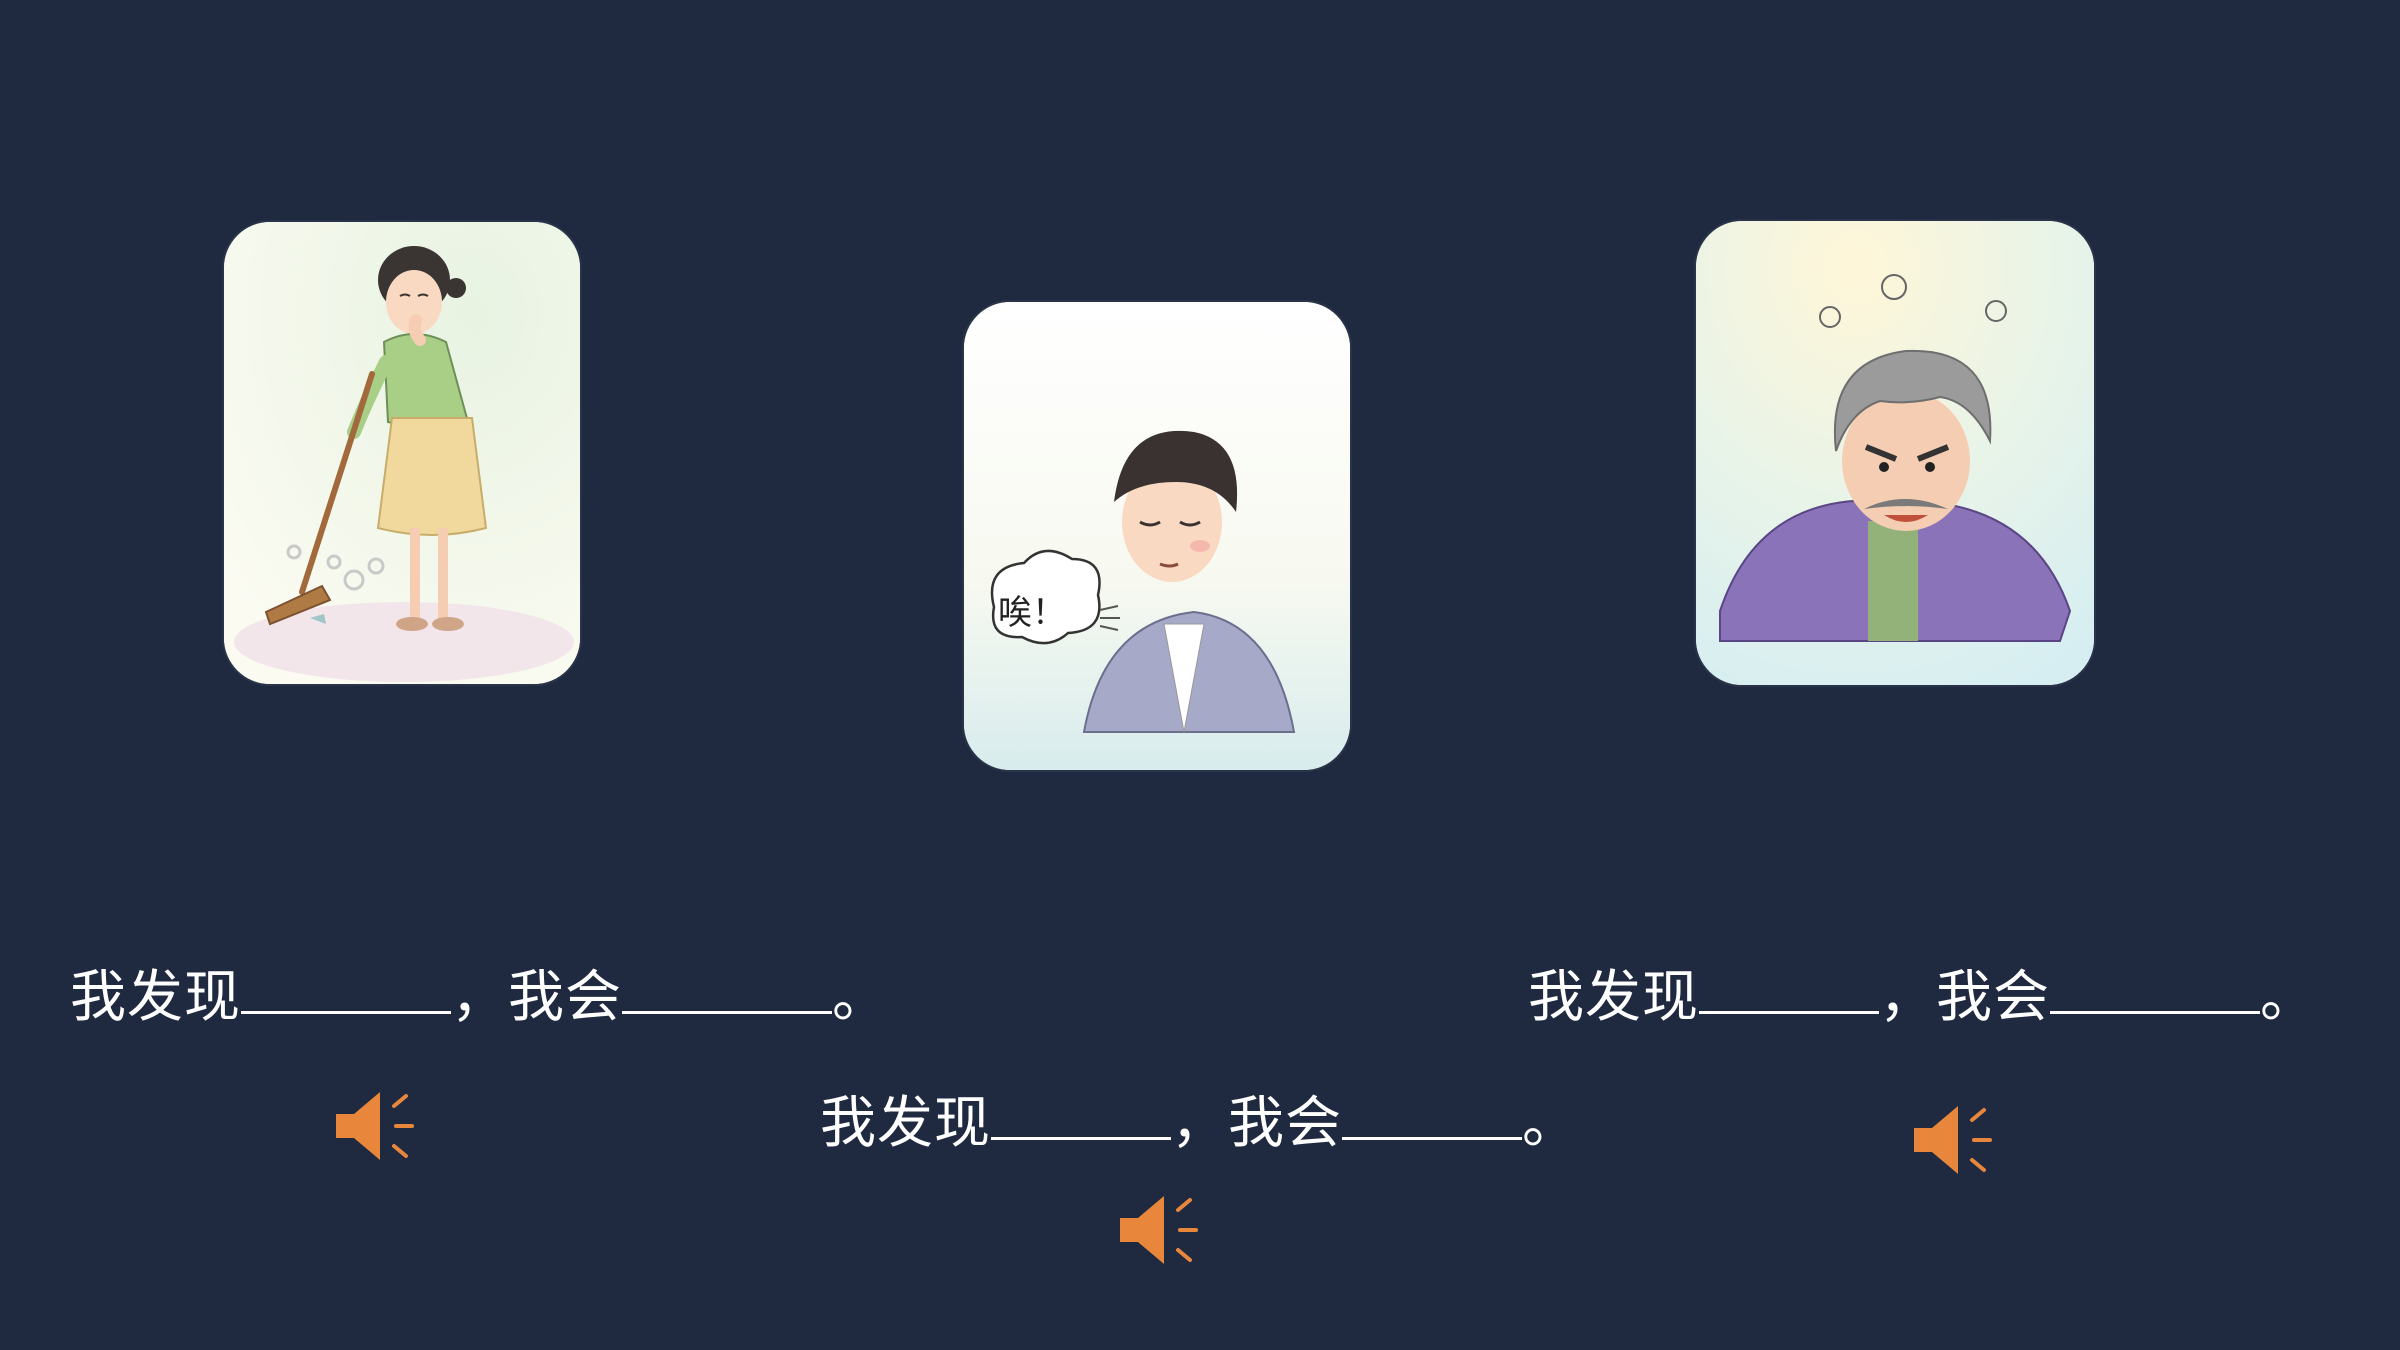 This screenshot has width=2400, height=1350. I want to click on fill-in-sentence-3: 我发现 ，我会。, so click(1922, 998).